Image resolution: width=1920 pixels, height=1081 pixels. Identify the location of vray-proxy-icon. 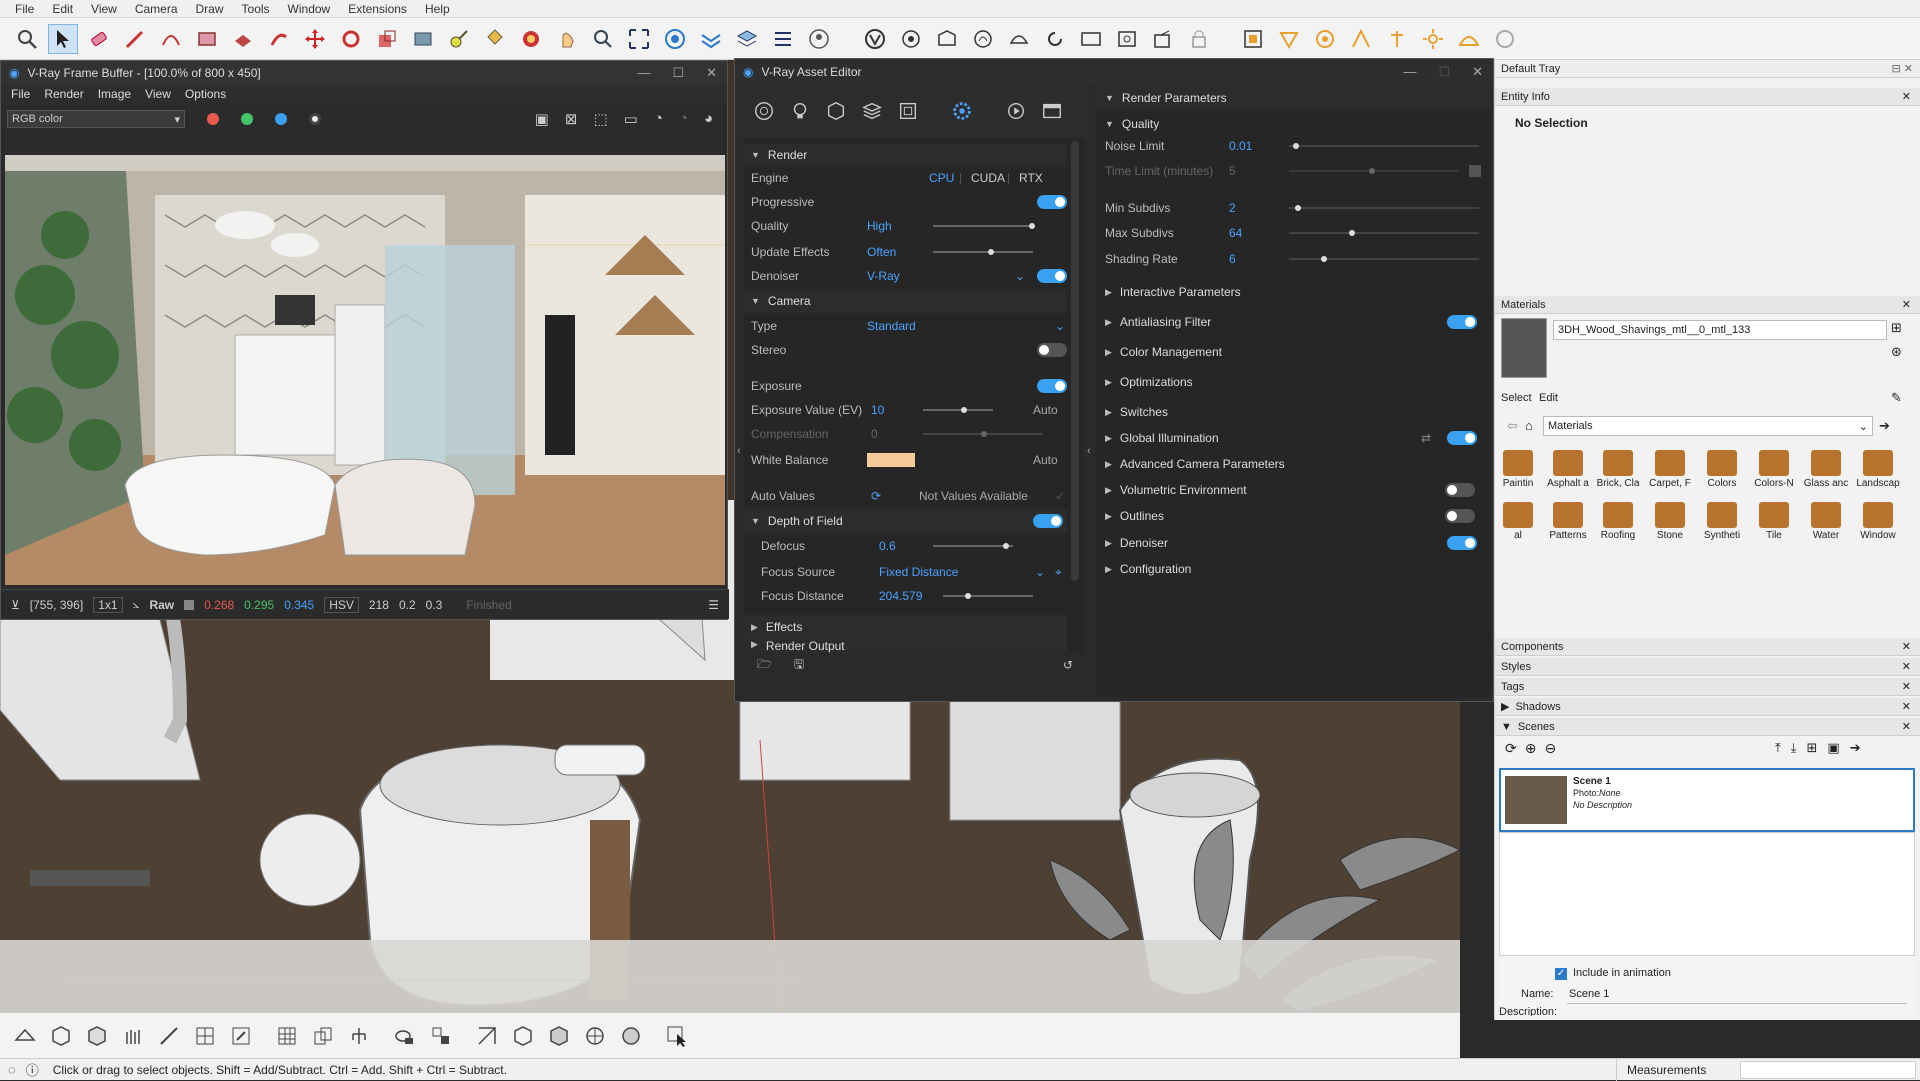
(61, 1036).